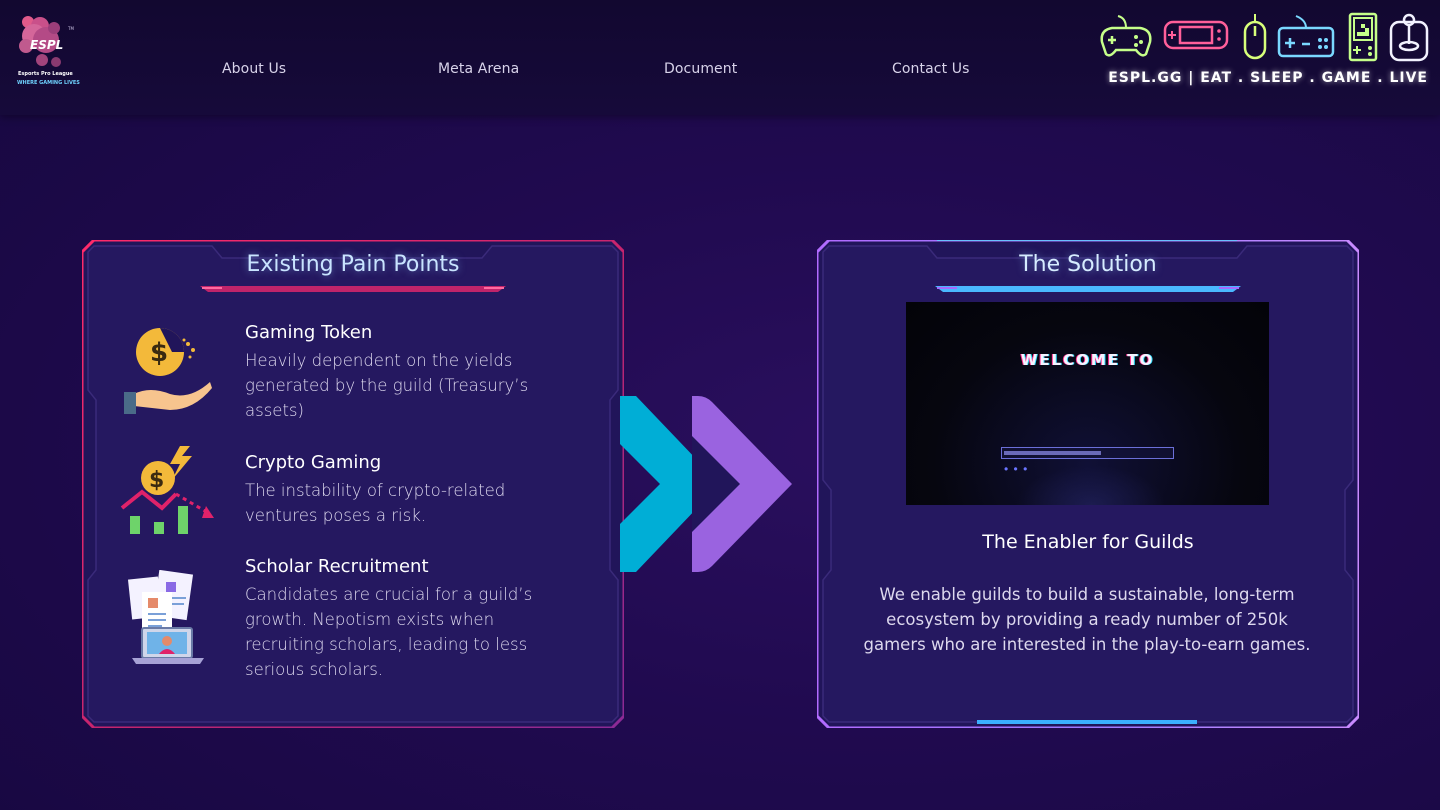 The height and width of the screenshot is (810, 1440). I want to click on video-title: WELCOME TO, so click(1087, 360).